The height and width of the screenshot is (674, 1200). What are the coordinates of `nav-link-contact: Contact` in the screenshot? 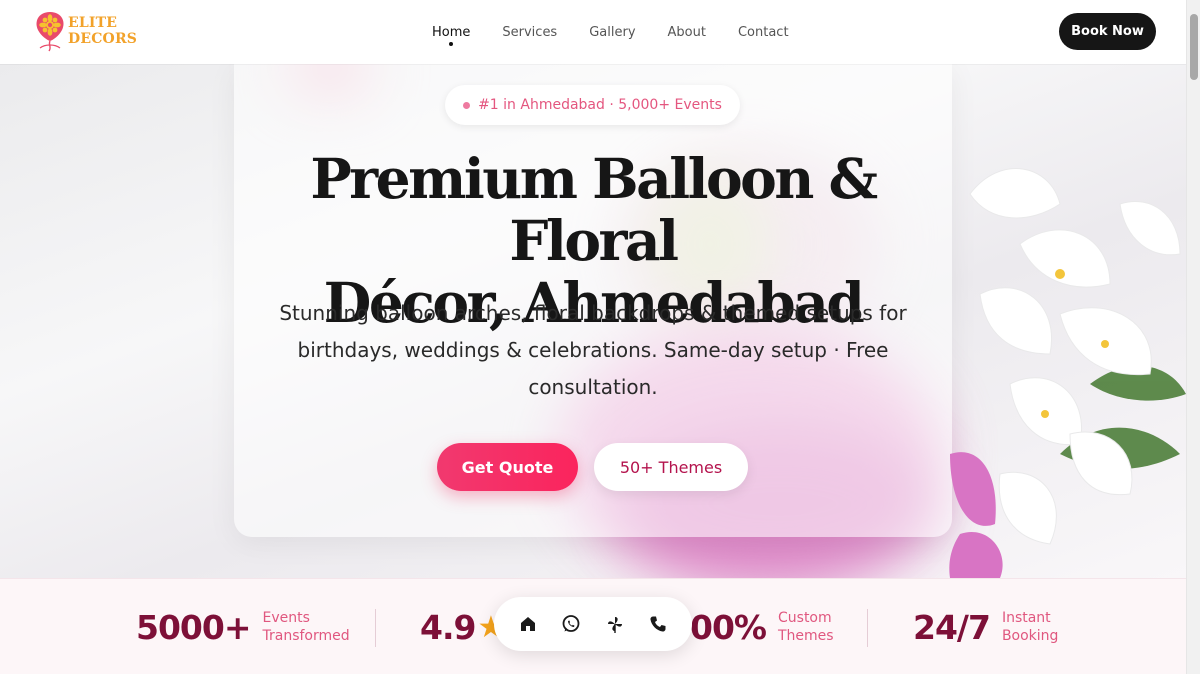 It's located at (763, 32).